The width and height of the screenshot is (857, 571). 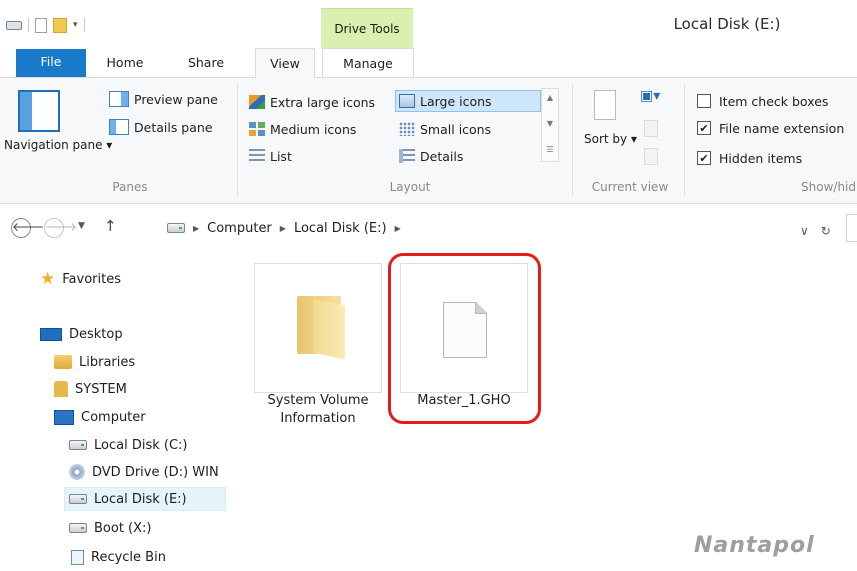 What do you see at coordinates (61, 389) in the screenshot?
I see `user-folder-icon` at bounding box center [61, 389].